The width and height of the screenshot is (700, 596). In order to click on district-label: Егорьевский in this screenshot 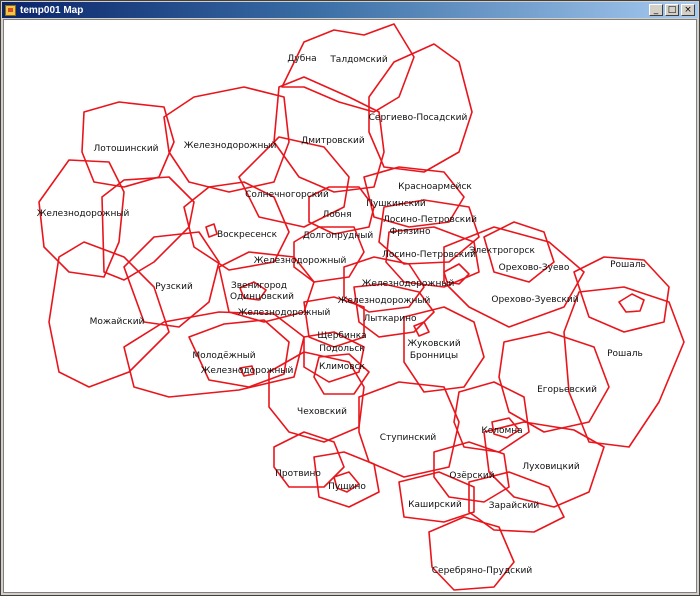, I will do `click(567, 390)`.